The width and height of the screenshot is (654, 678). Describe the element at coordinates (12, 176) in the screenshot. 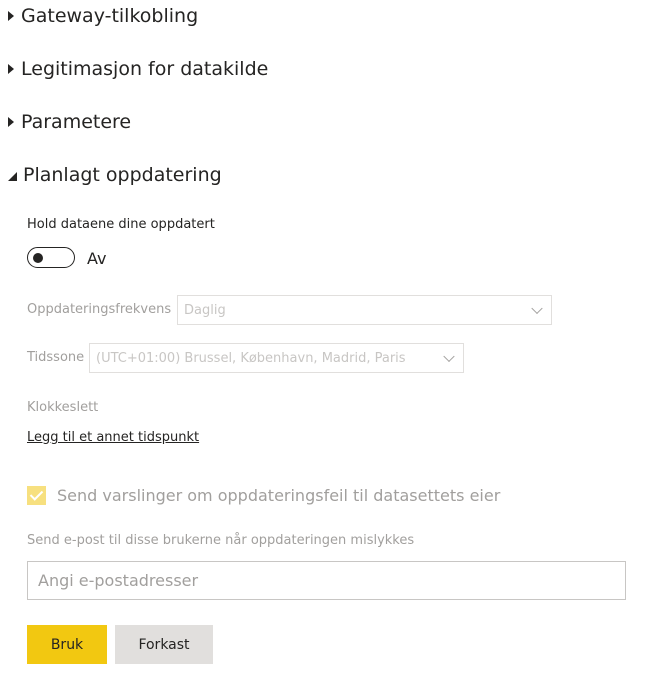

I see `caret-down-icon` at that location.